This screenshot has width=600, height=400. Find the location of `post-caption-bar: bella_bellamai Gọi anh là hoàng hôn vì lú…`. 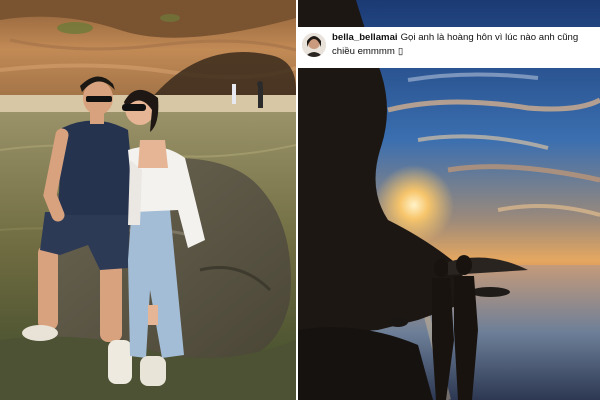

post-caption-bar: bella_bellamai Gọi anh là hoàng hôn vì lú… is located at coordinates (449, 47).